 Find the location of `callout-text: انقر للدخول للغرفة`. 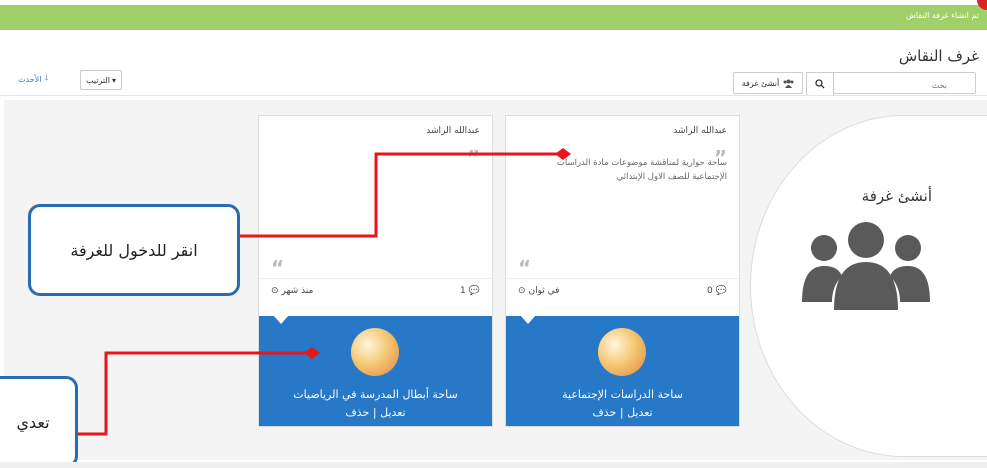

callout-text: انقر للدخول للغرفة is located at coordinates (134, 250).